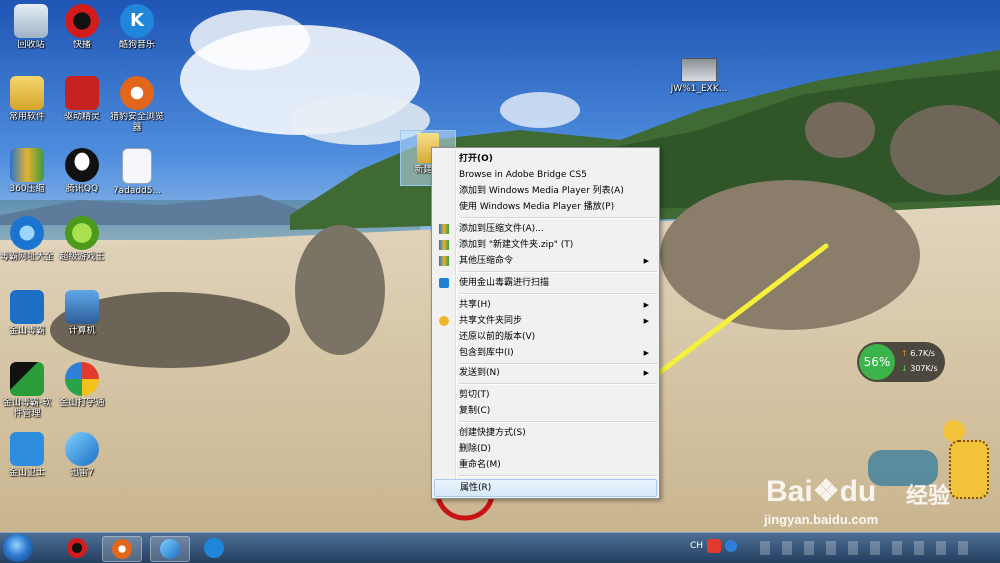 Image resolution: width=1000 pixels, height=563 pixels. What do you see at coordinates (545, 433) in the screenshot?
I see `menu-item-create-shortcut: 创建快捷方式(S)` at bounding box center [545, 433].